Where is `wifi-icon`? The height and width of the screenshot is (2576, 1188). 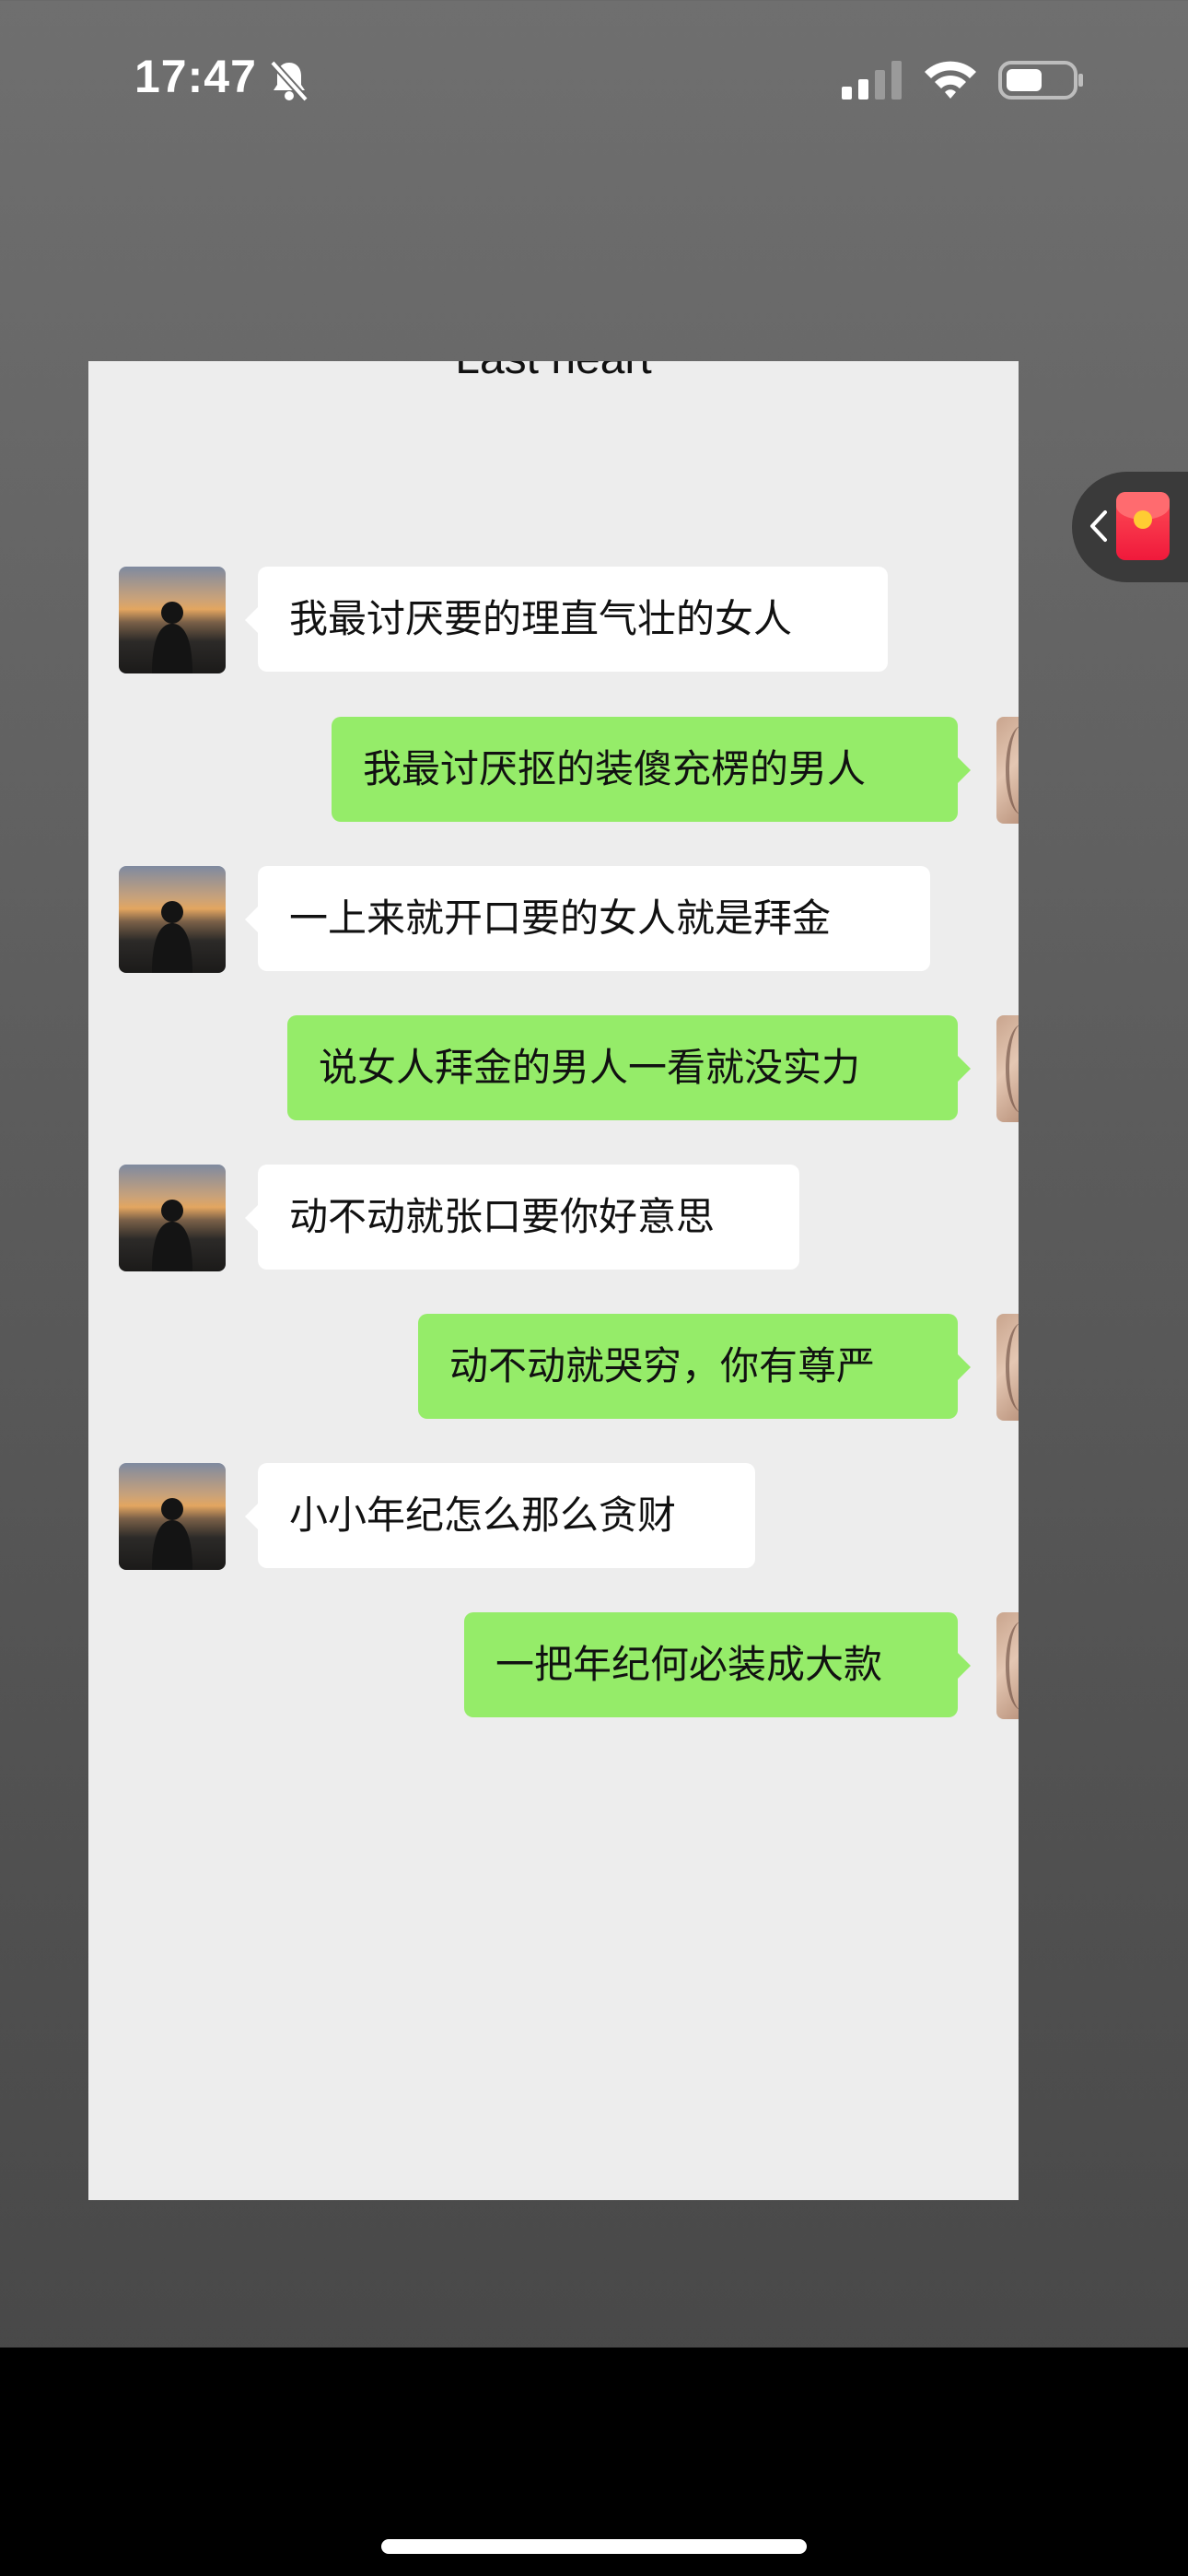
wifi-icon is located at coordinates (951, 80).